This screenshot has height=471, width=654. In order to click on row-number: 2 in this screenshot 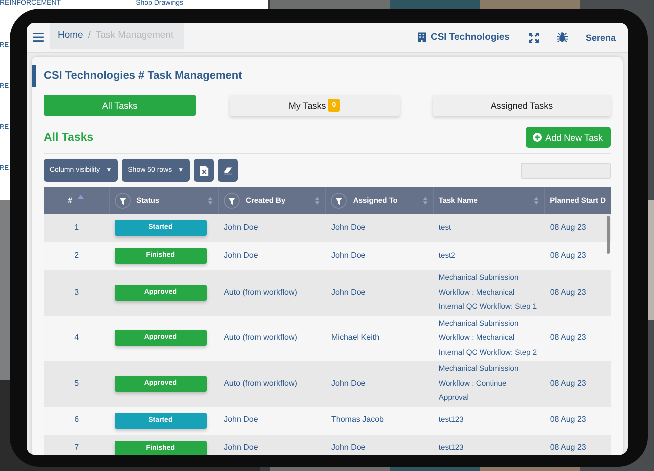, I will do `click(77, 256)`.